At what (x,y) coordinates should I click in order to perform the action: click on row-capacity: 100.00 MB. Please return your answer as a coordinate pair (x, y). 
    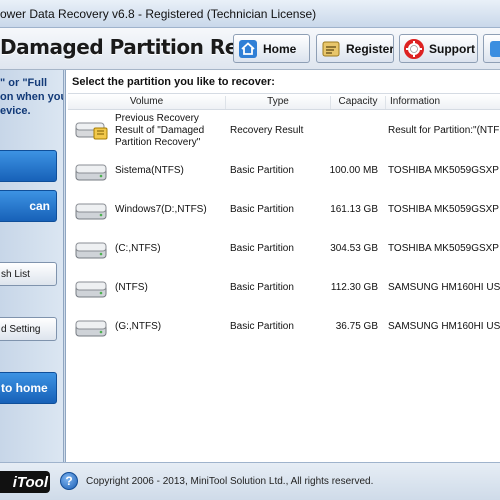
    Looking at the image, I should click on (353, 170).